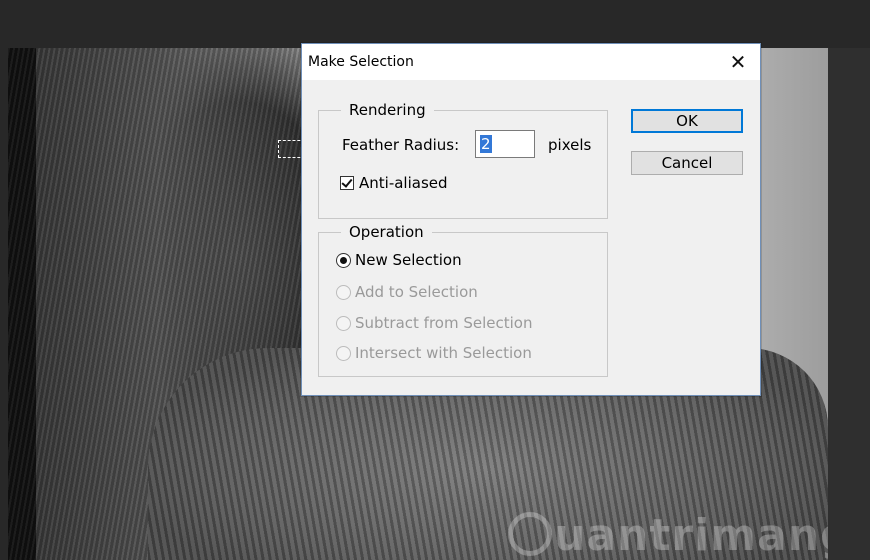 The width and height of the screenshot is (870, 560). What do you see at coordinates (530, 534) in the screenshot?
I see `watermark-logo-icon` at bounding box center [530, 534].